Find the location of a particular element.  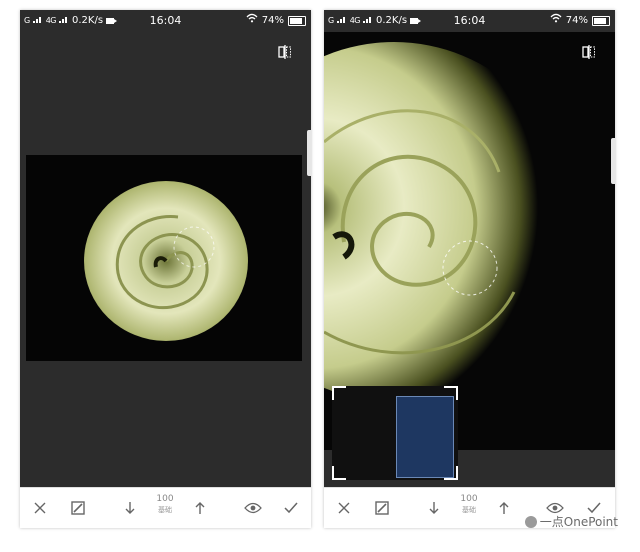

navigator-preview is located at coordinates (395, 433).